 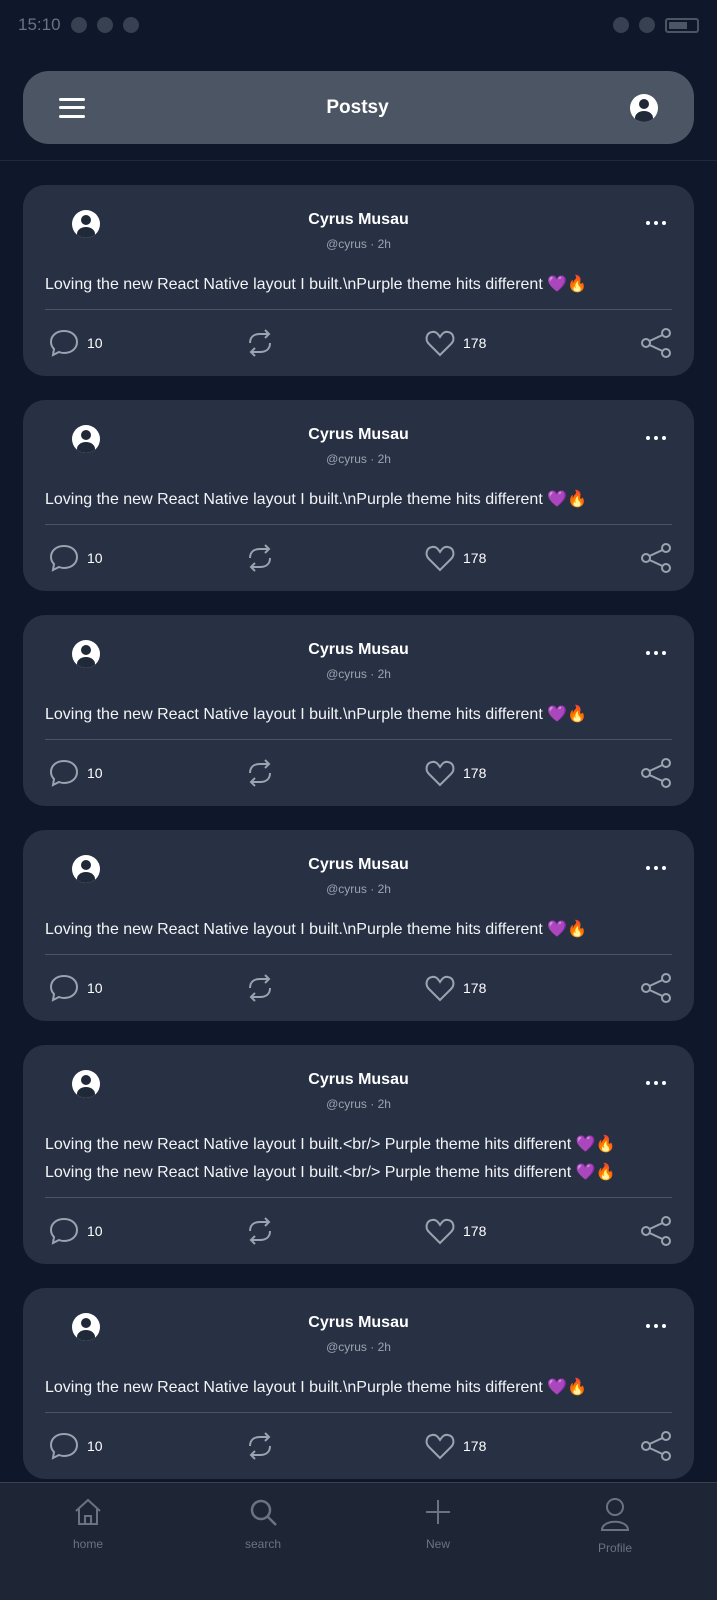 I want to click on x-icon, so click(x=104, y=25).